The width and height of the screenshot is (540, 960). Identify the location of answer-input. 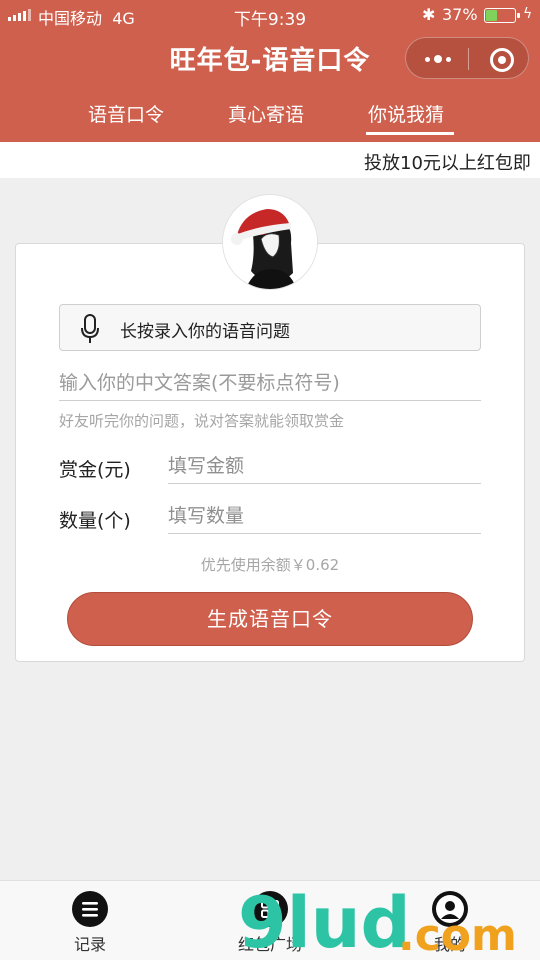
(270, 383).